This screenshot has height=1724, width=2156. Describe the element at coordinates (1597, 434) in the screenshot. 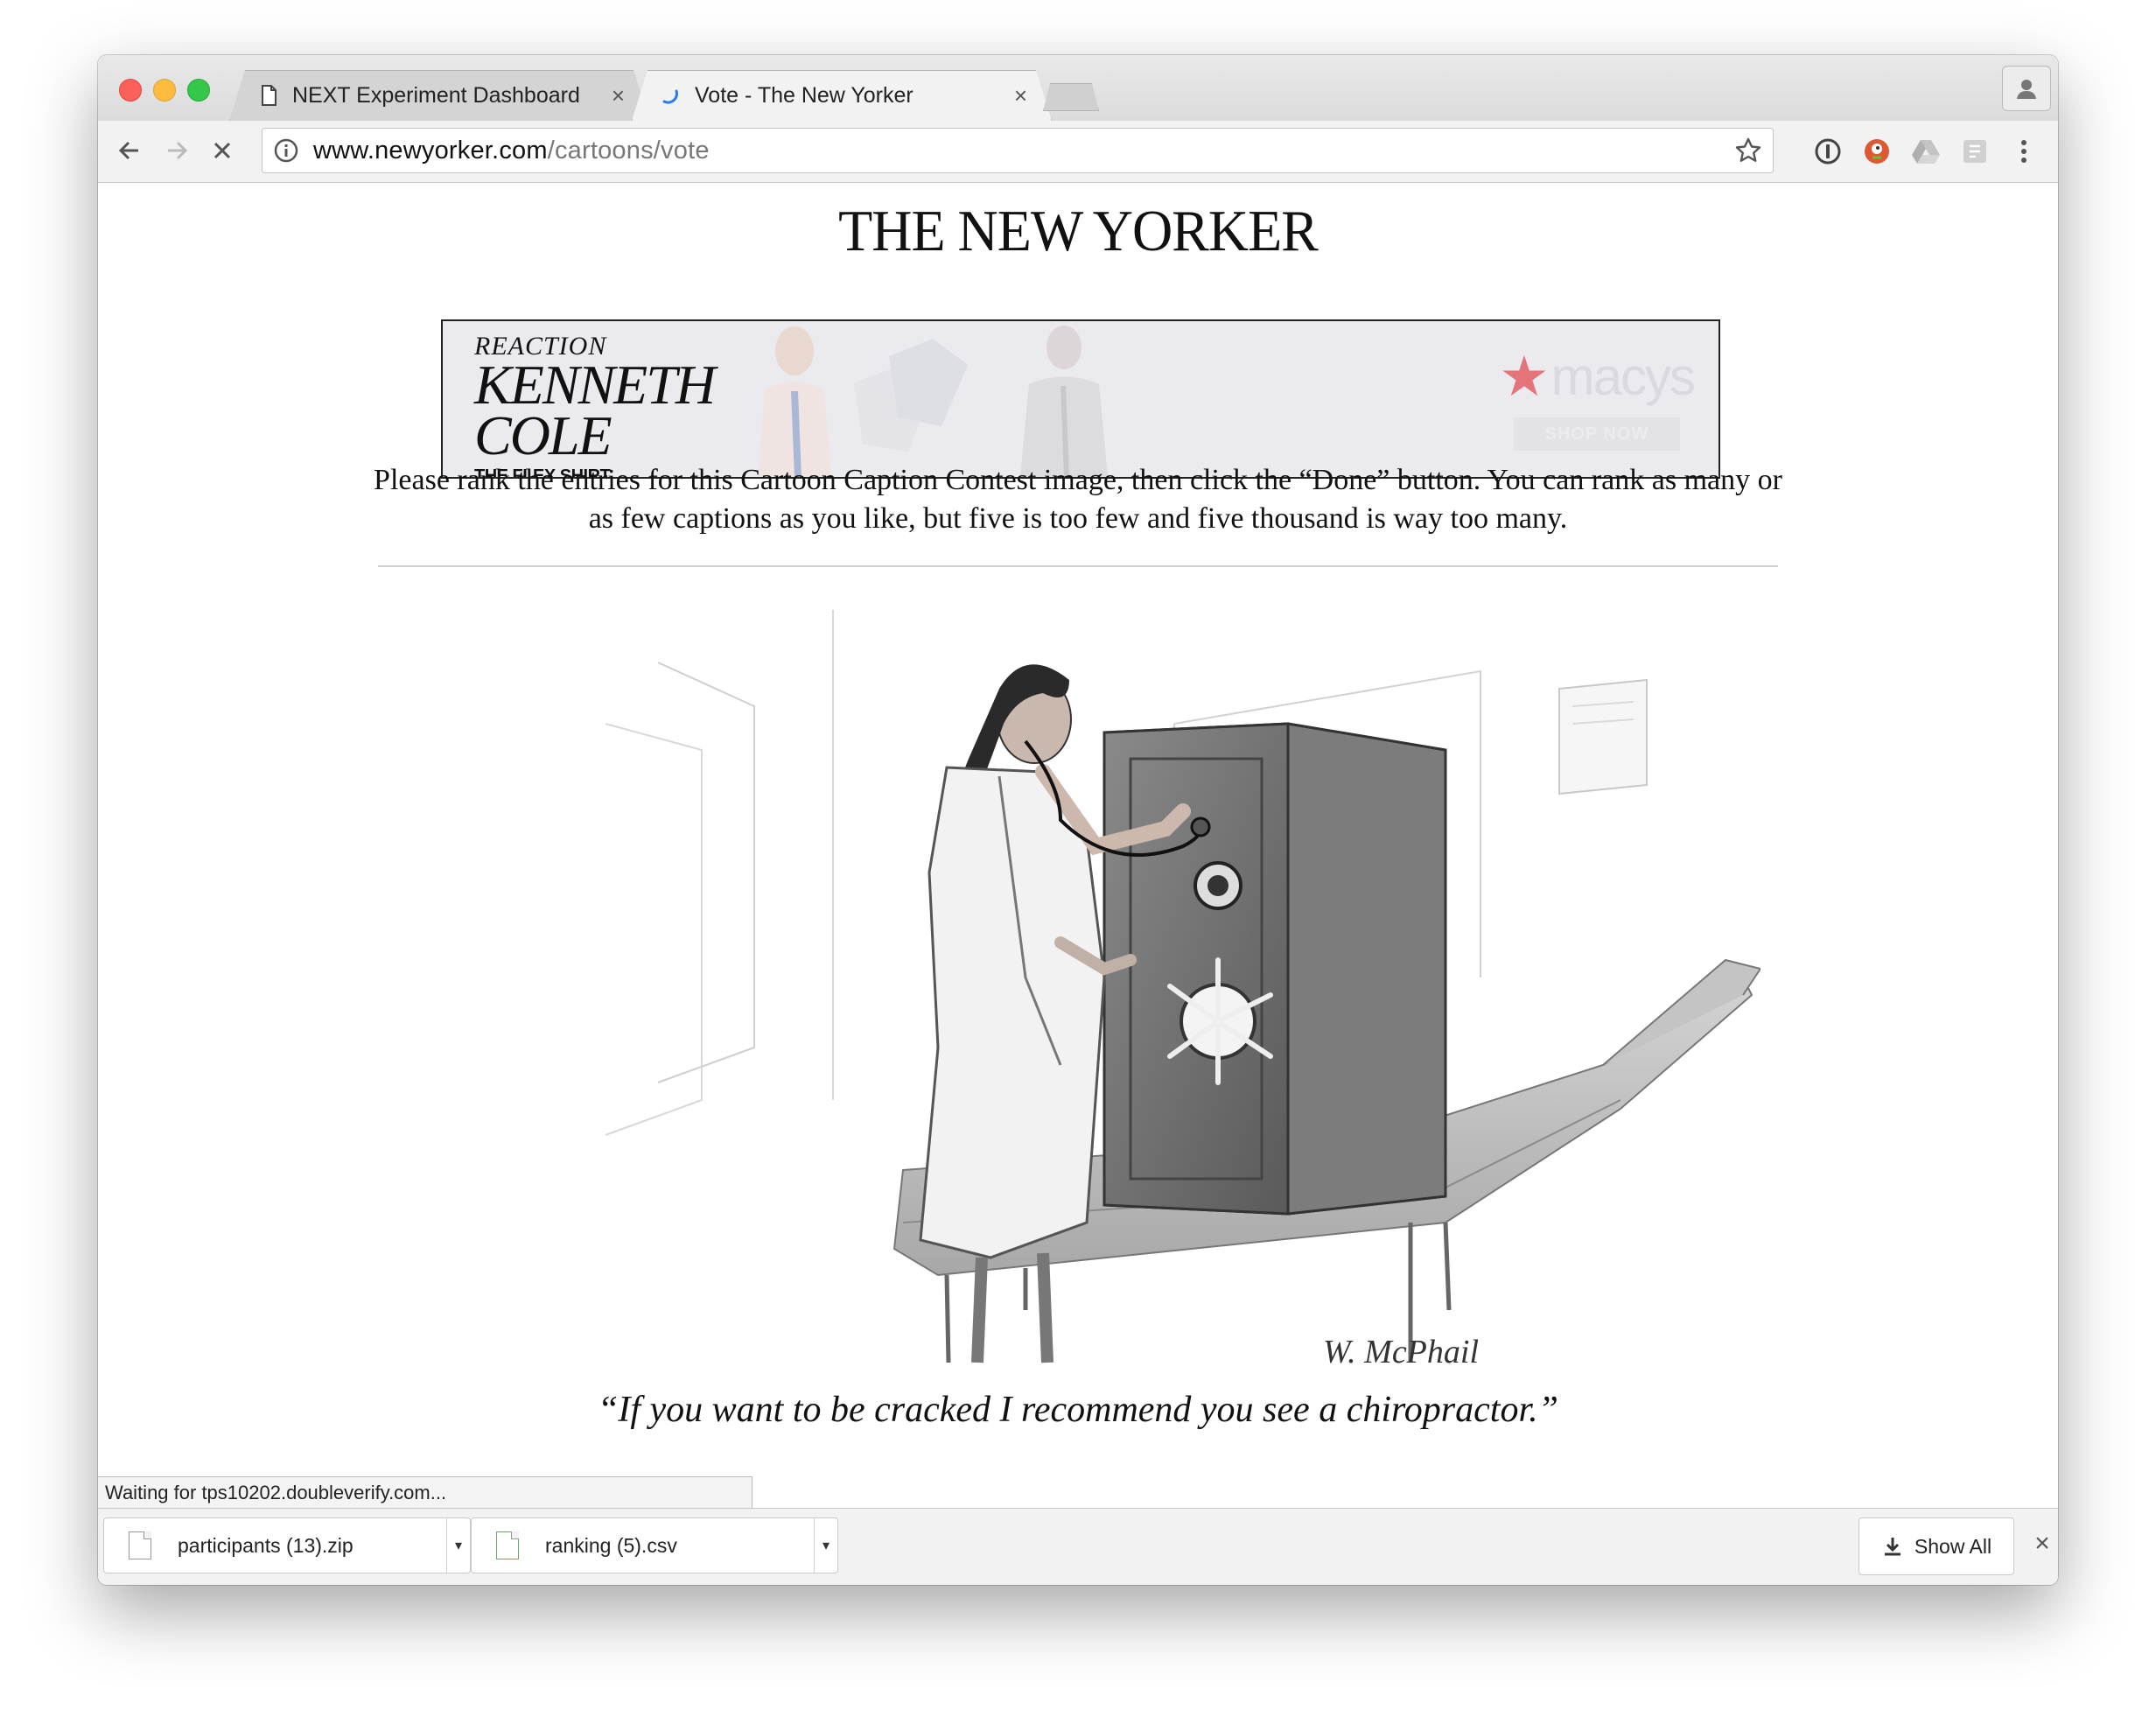

I see `ad-shop-now-button: SHOP NOW` at that location.